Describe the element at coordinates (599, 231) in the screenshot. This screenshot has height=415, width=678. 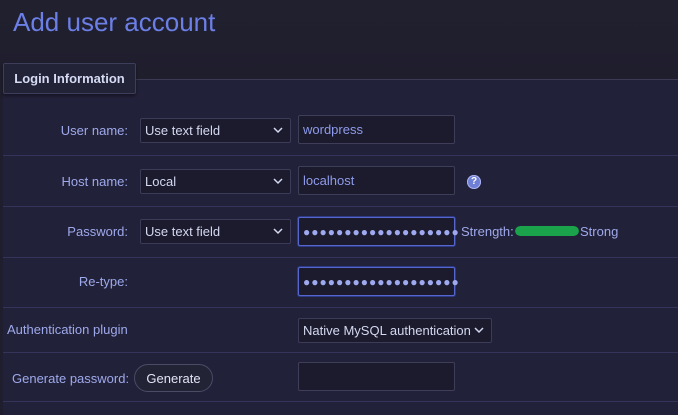
I see `strength-text: Strong` at that location.